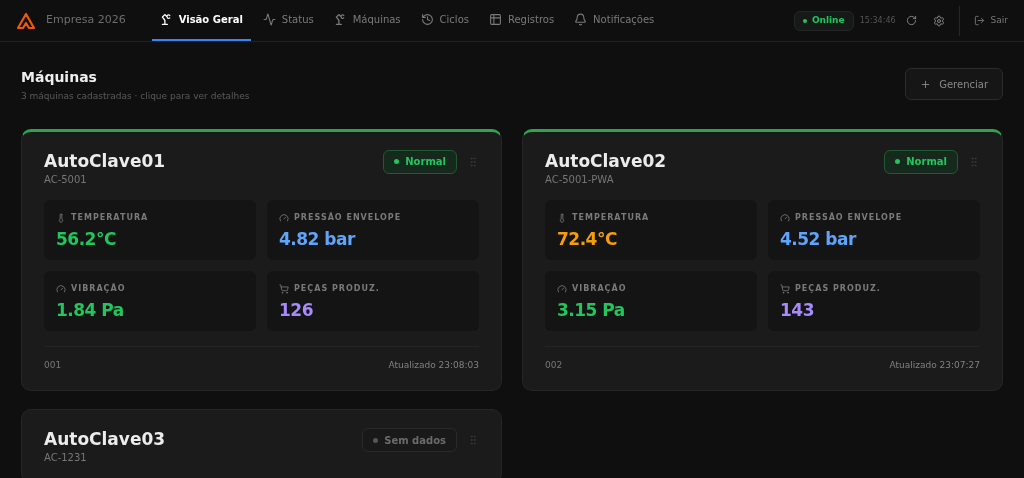 The image size is (1024, 478). Describe the element at coordinates (427, 19) in the screenshot. I see `history-icon` at that location.